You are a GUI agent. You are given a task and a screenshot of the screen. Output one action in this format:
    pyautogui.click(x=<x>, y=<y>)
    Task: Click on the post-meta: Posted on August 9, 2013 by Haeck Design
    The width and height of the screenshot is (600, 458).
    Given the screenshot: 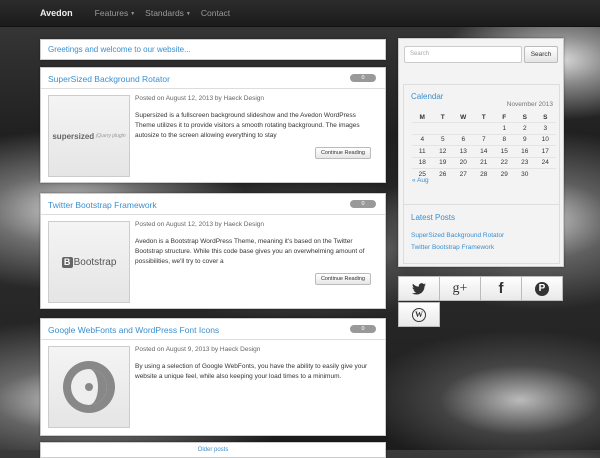 What is the action you would take?
    pyautogui.click(x=198, y=349)
    